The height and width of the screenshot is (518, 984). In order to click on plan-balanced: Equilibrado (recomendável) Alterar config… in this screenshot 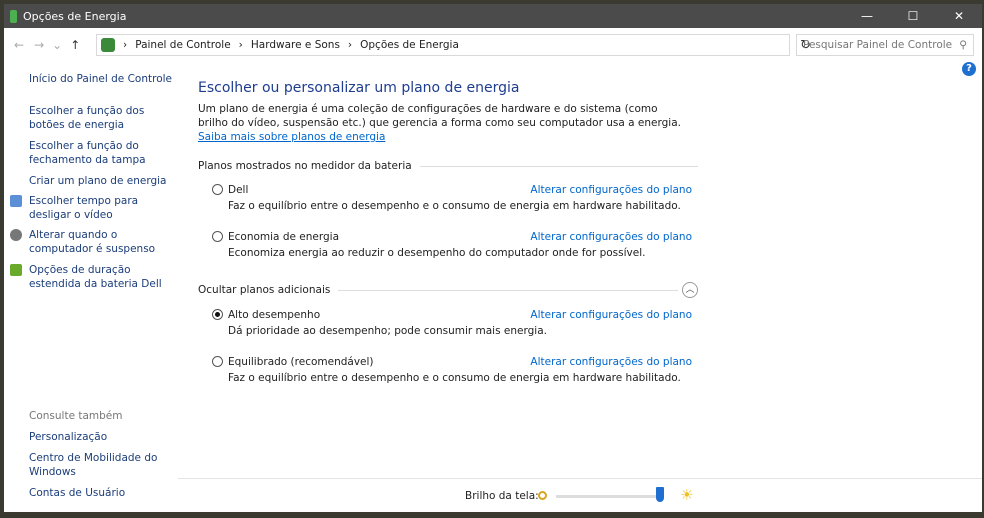, I will do `click(452, 370)`.